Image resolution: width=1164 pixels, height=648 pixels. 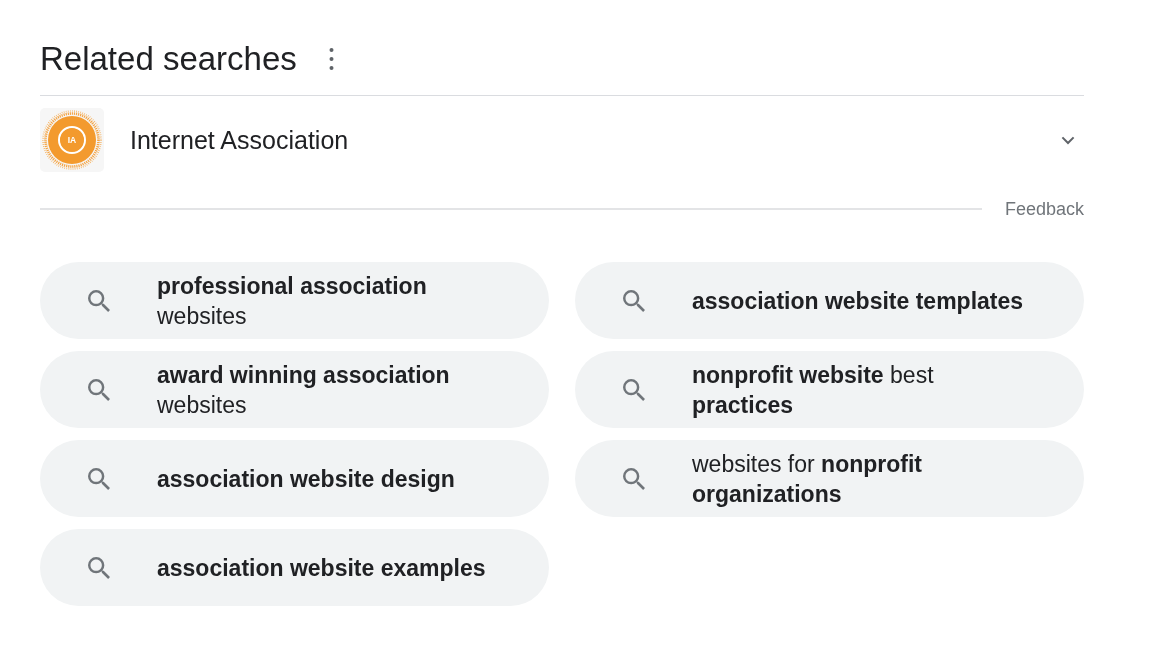 I want to click on search-suggestion: association website examples, so click(x=294, y=567).